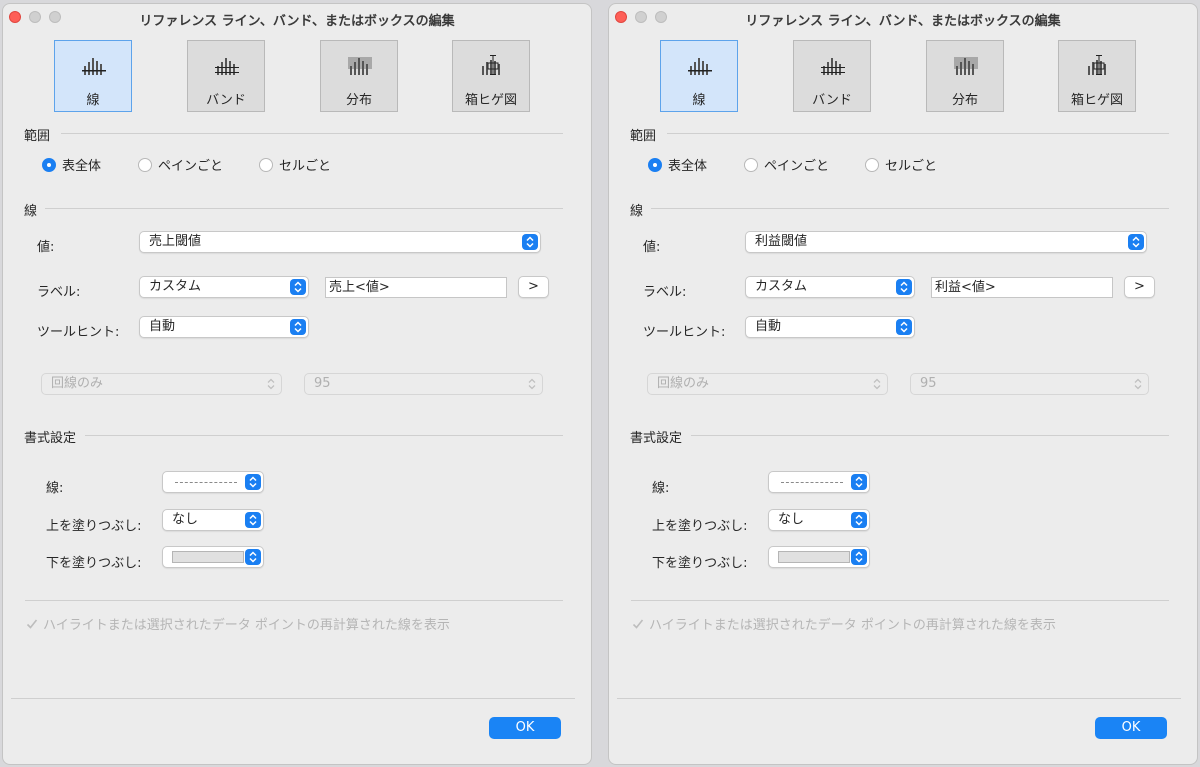  Describe the element at coordinates (185, 519) in the screenshot. I see `fill-above-text: なし` at that location.